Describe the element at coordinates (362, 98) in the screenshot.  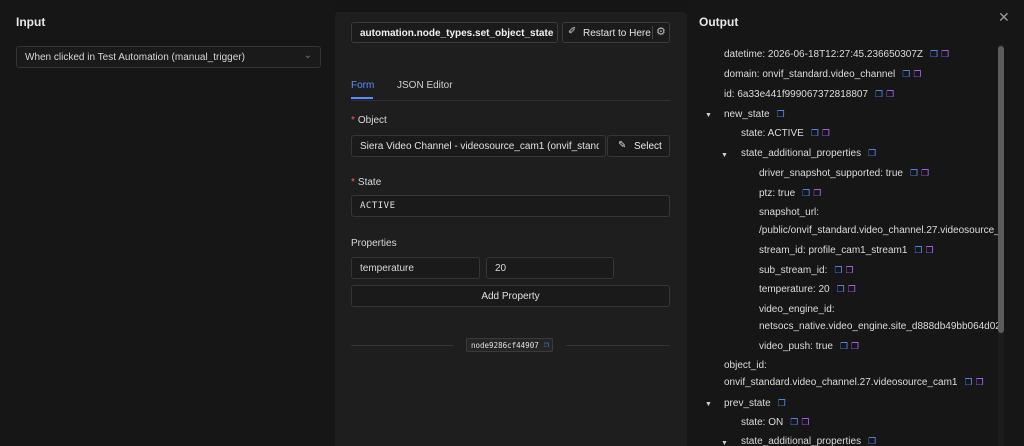
I see `active-tab-indicator` at that location.